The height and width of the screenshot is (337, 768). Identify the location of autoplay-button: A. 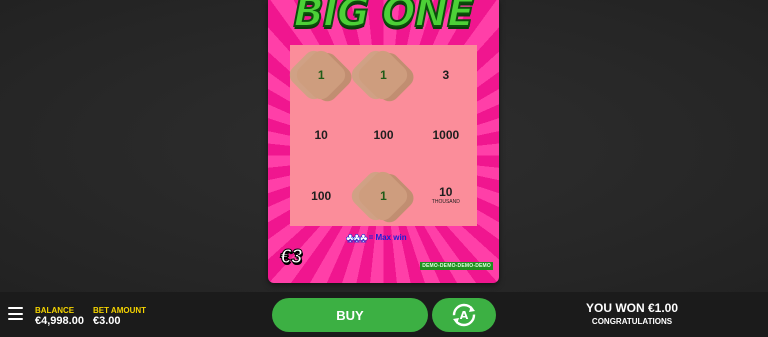
(464, 315).